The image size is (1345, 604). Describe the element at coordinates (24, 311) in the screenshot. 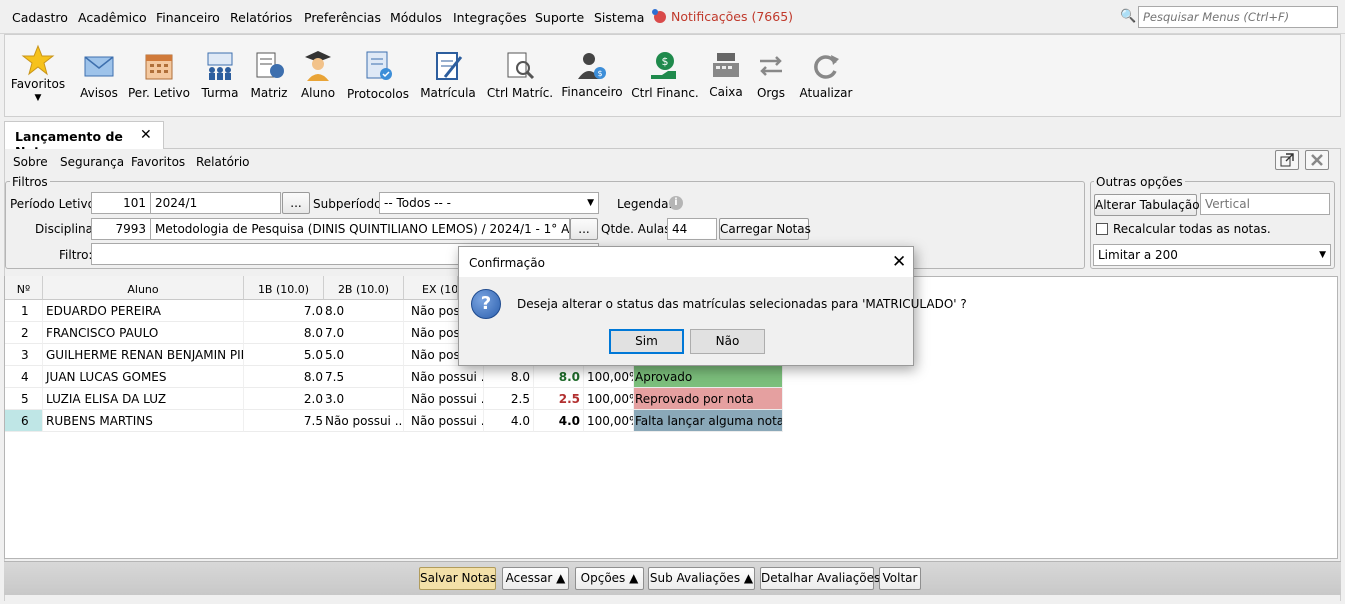

I see `grid-cell-n: 1` at that location.